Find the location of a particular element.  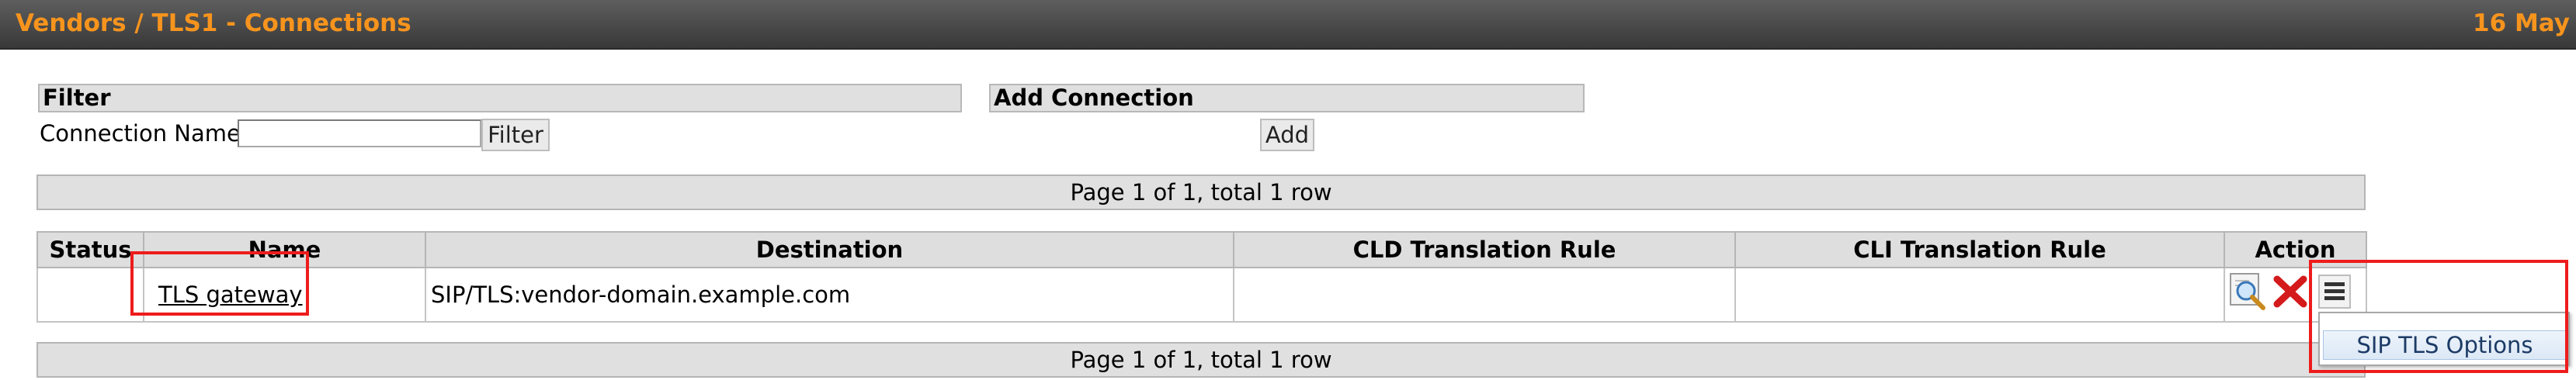

add-connection-panel-title: Add Connection is located at coordinates (1287, 98).